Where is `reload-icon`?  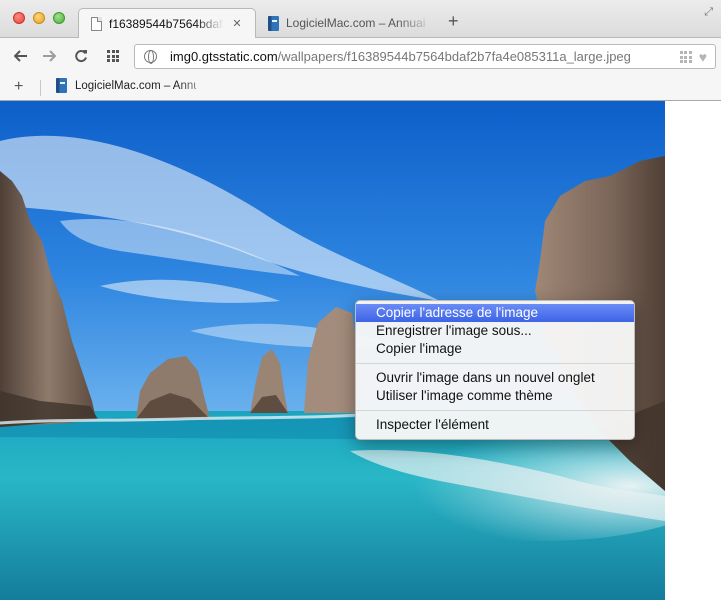 reload-icon is located at coordinates (81, 56).